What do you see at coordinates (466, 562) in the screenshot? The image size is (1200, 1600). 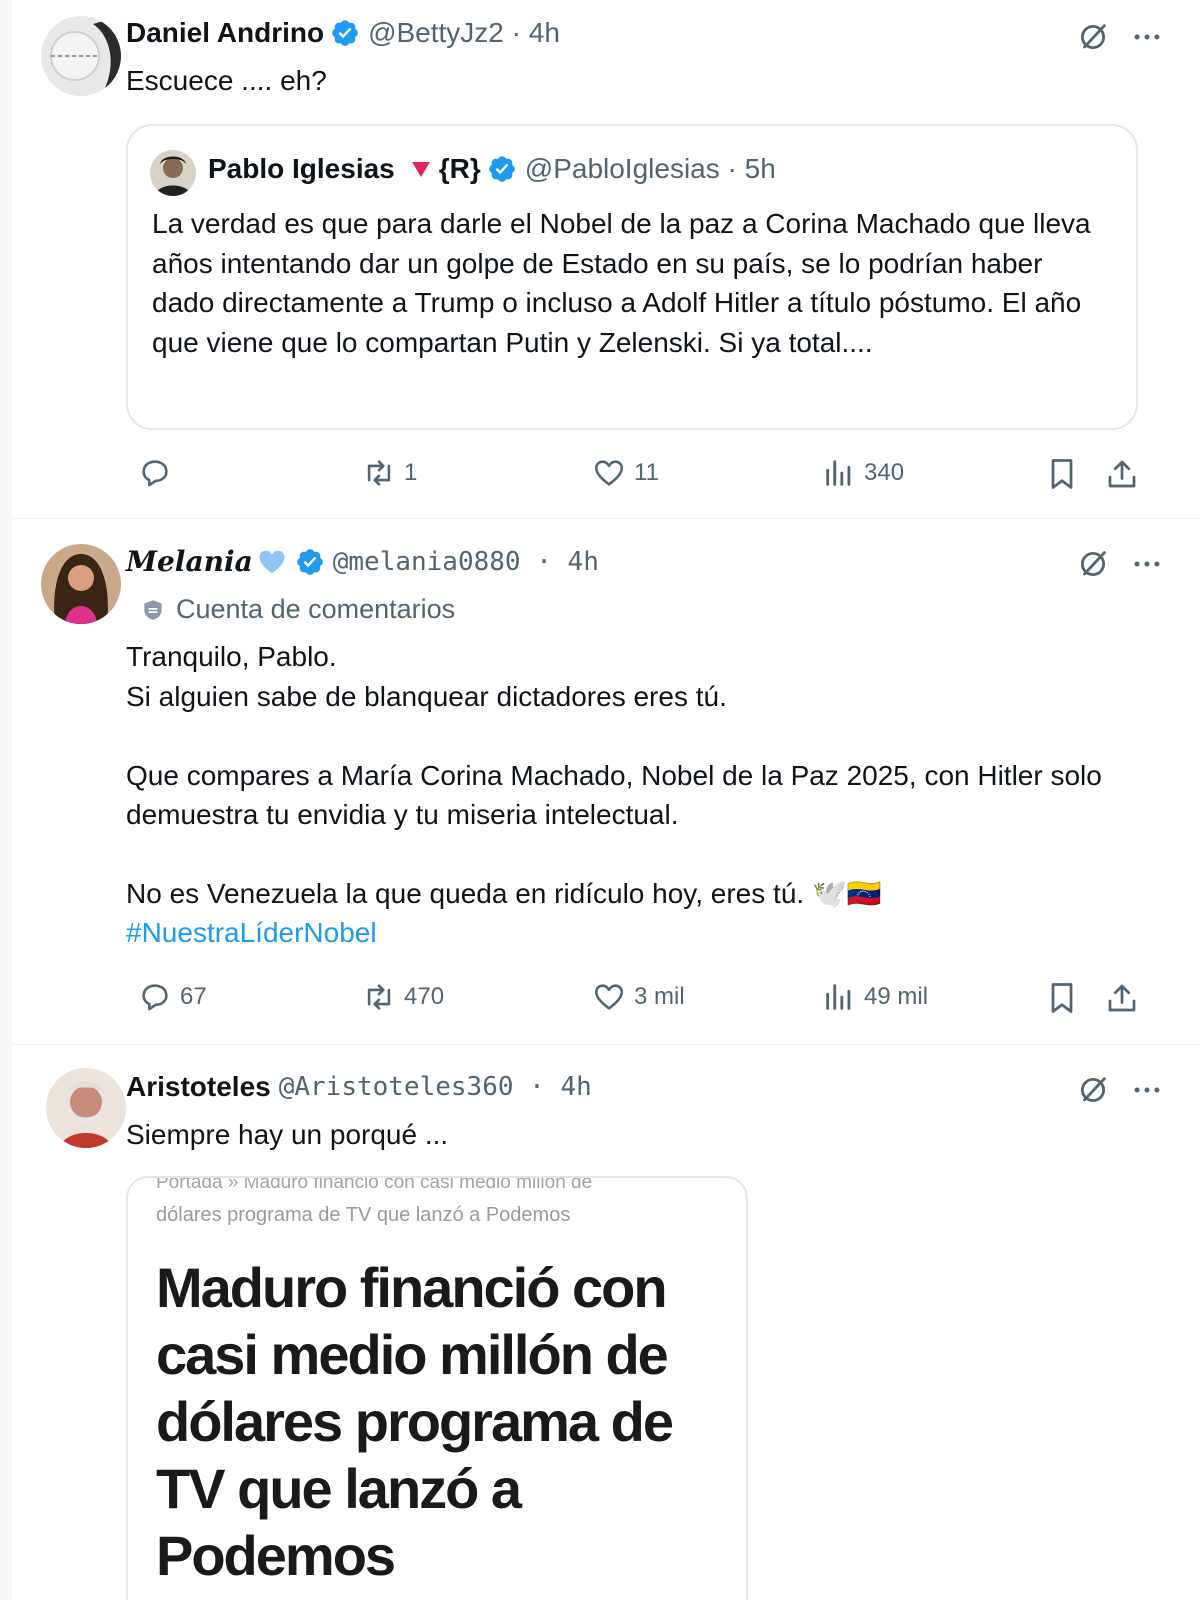 I see `author-handle: @melania0880 · 4h` at bounding box center [466, 562].